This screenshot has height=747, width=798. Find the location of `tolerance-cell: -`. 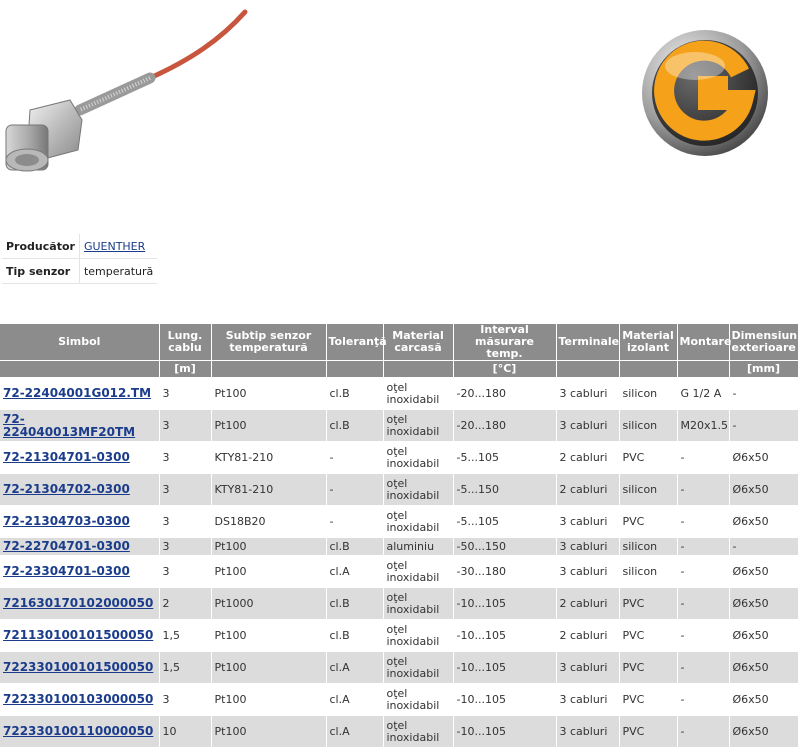

tolerance-cell: - is located at coordinates (354, 490).